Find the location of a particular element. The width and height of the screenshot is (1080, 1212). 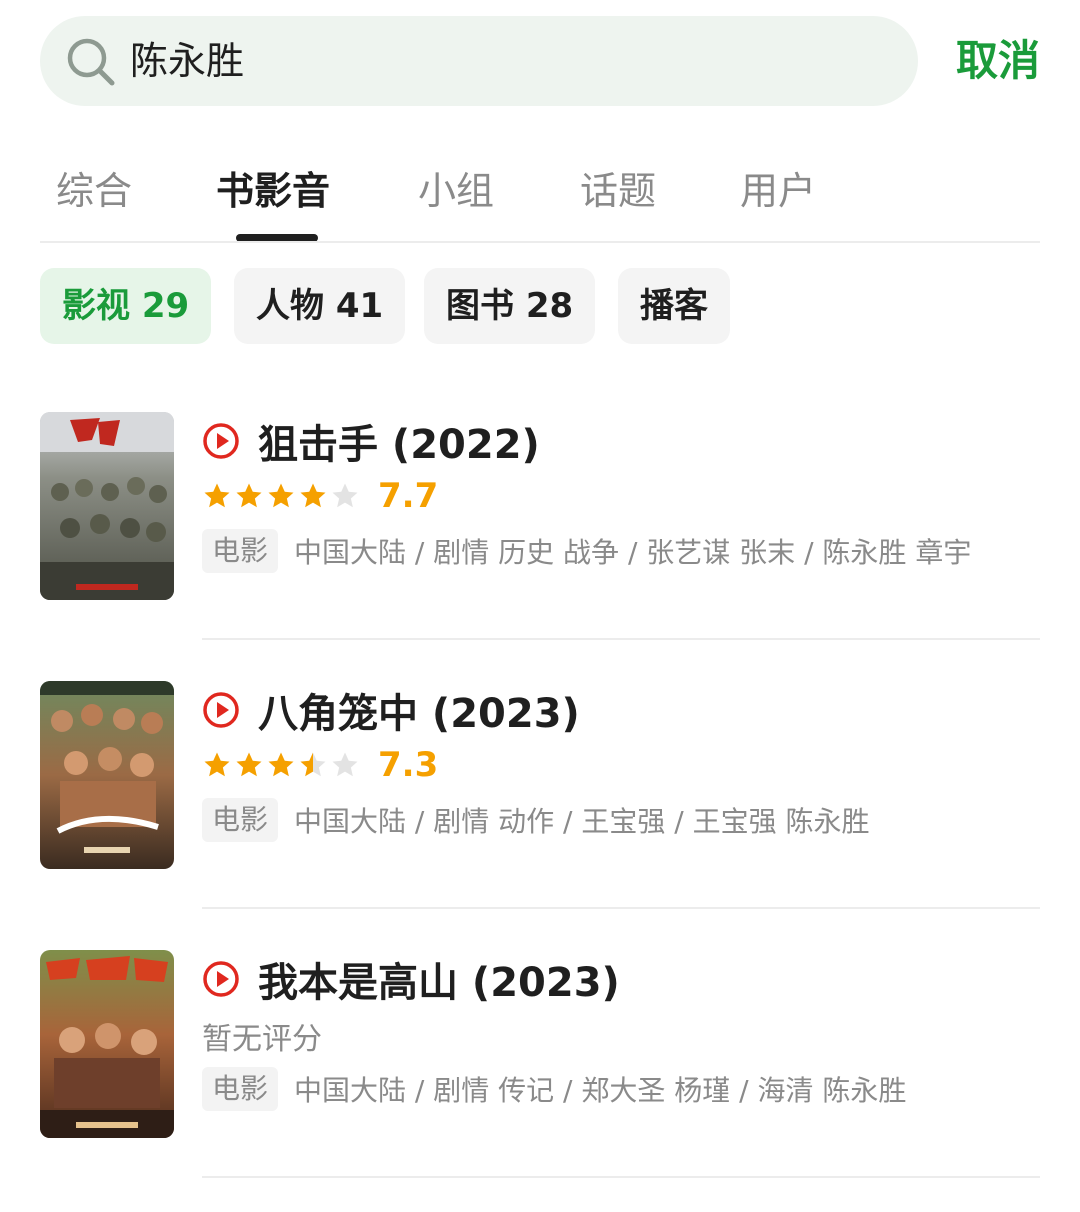

result-title: 我本是高山 (2023) is located at coordinates (439, 979).